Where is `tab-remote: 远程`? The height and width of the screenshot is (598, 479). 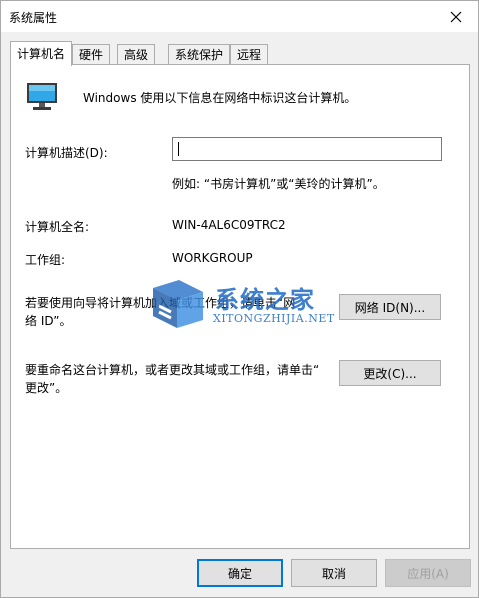
tab-remote: 远程 is located at coordinates (249, 55).